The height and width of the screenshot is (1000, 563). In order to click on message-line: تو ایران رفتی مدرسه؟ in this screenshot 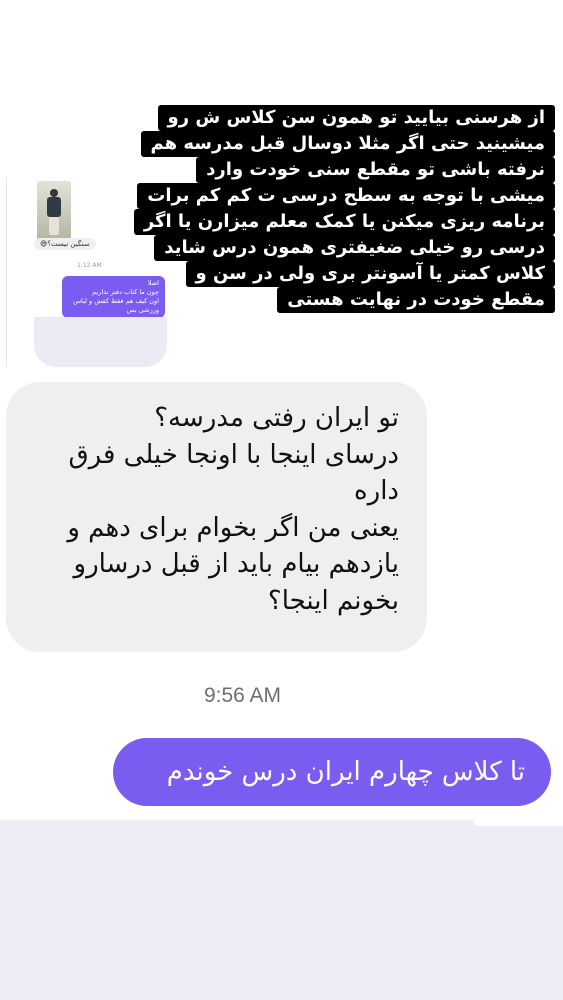, I will do `click(276, 418)`.